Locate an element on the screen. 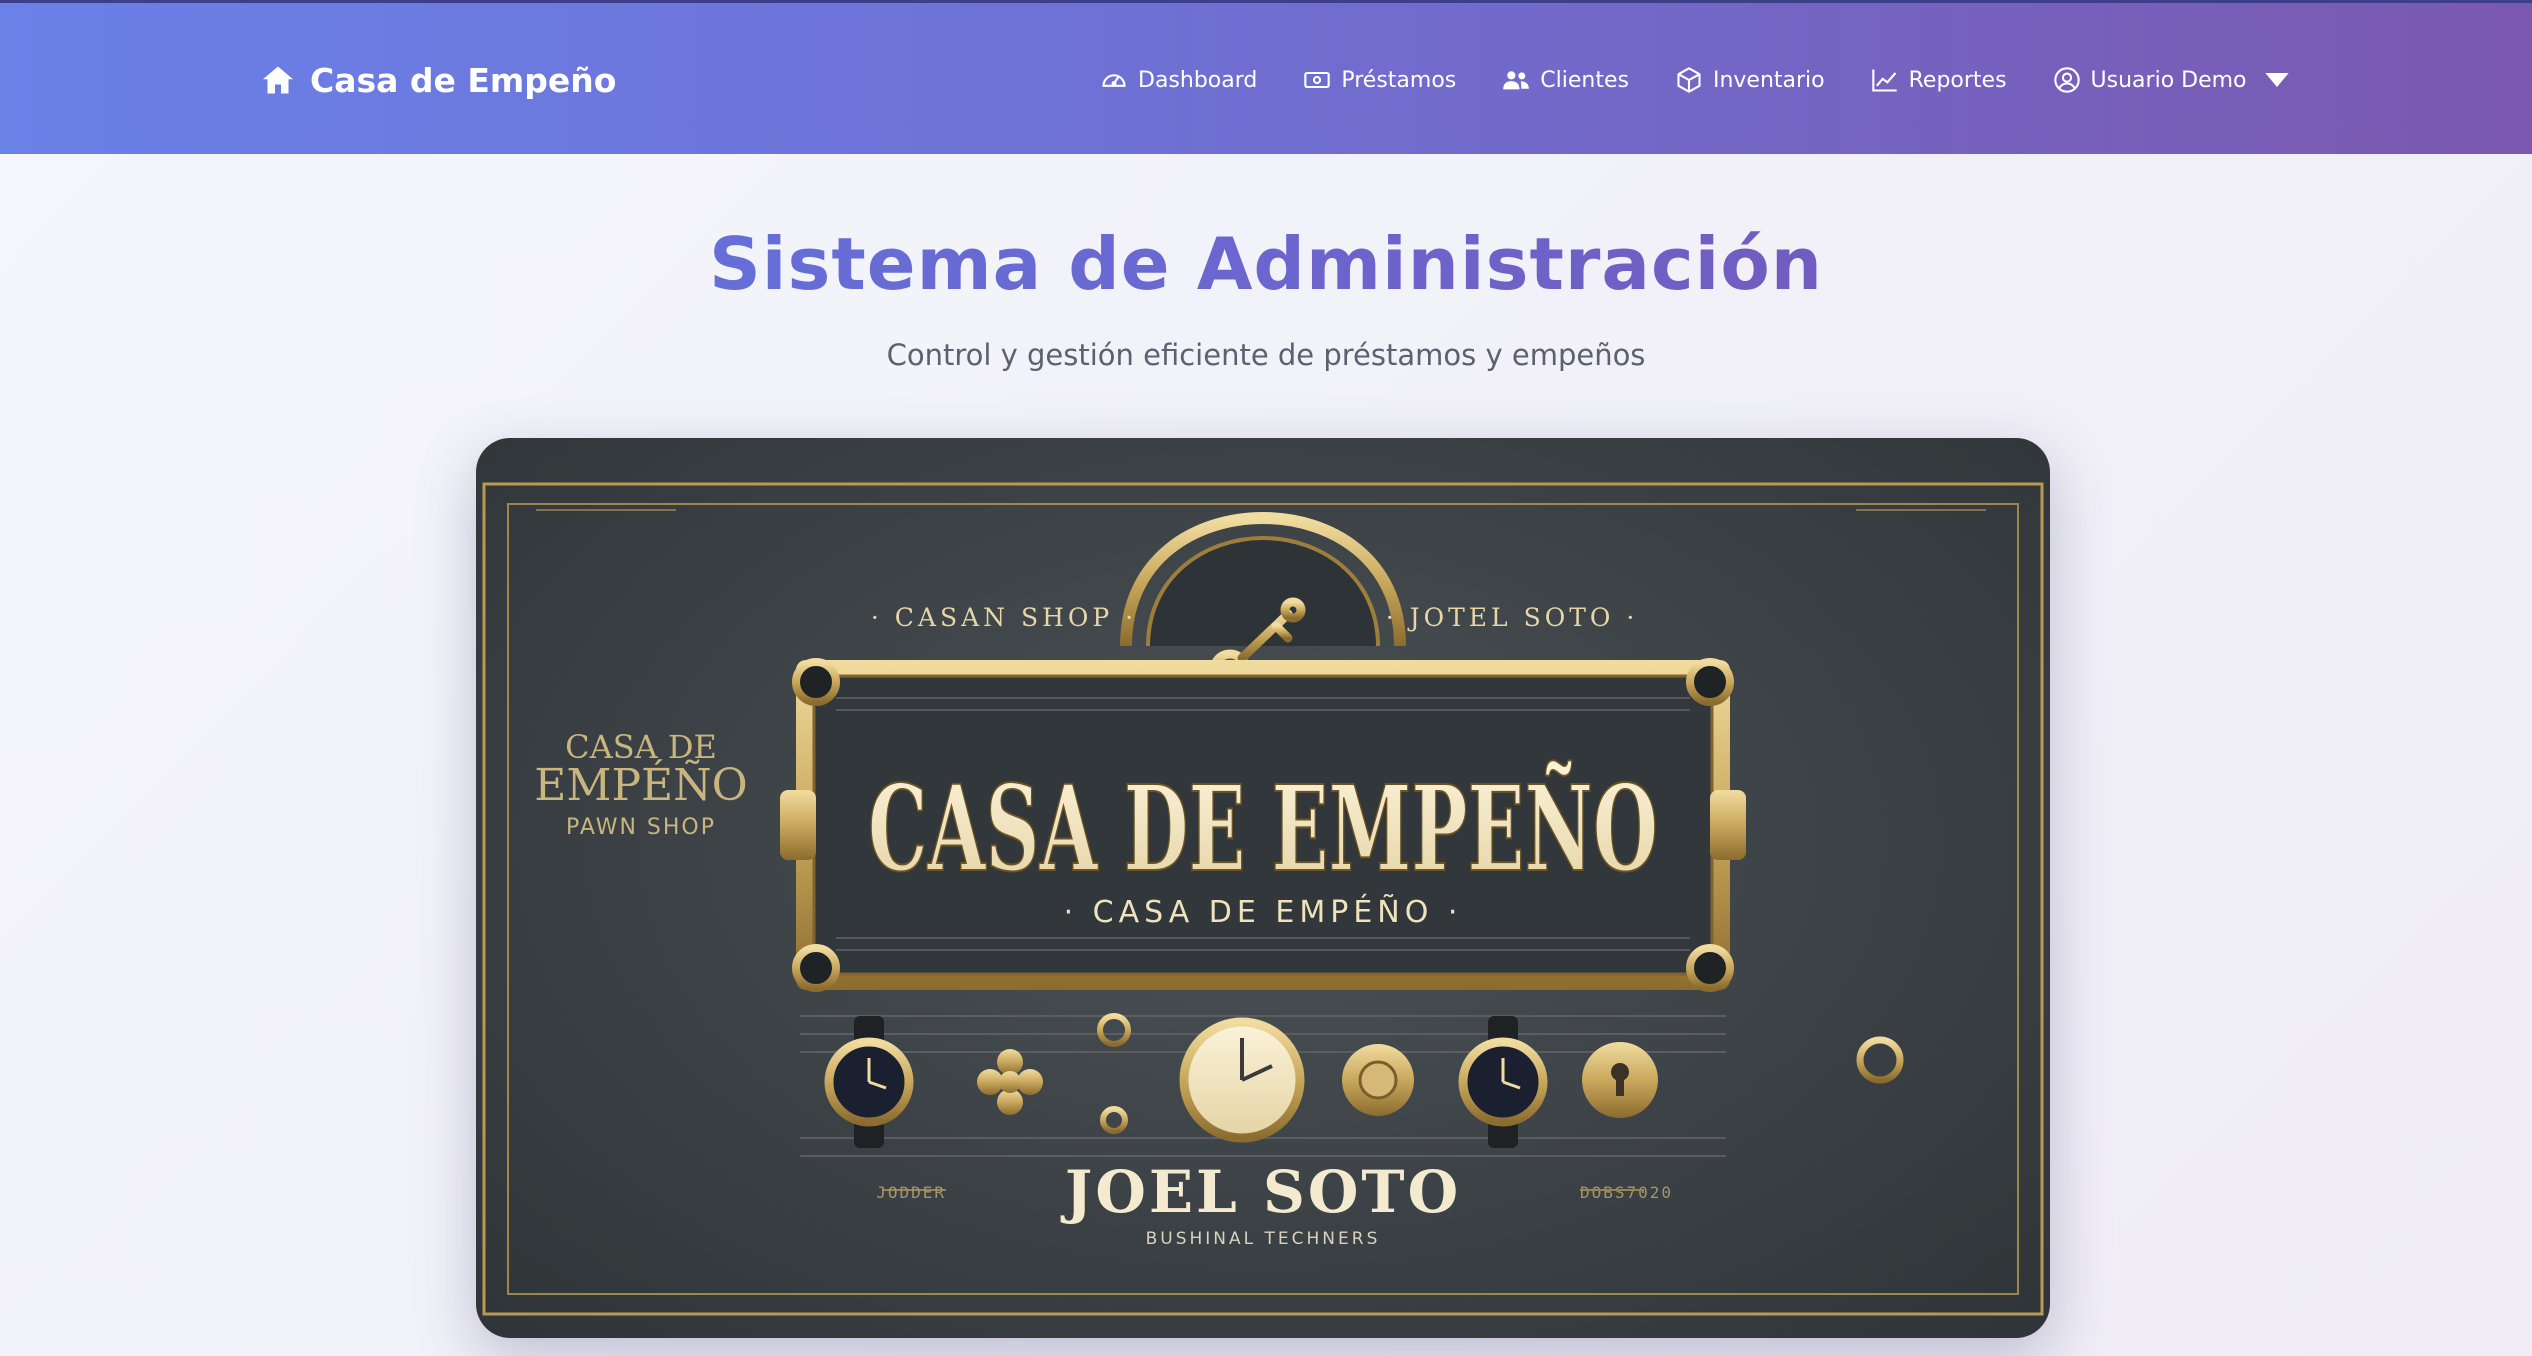 This screenshot has width=2532, height=1356. nav-label: Clientes is located at coordinates (1584, 80).